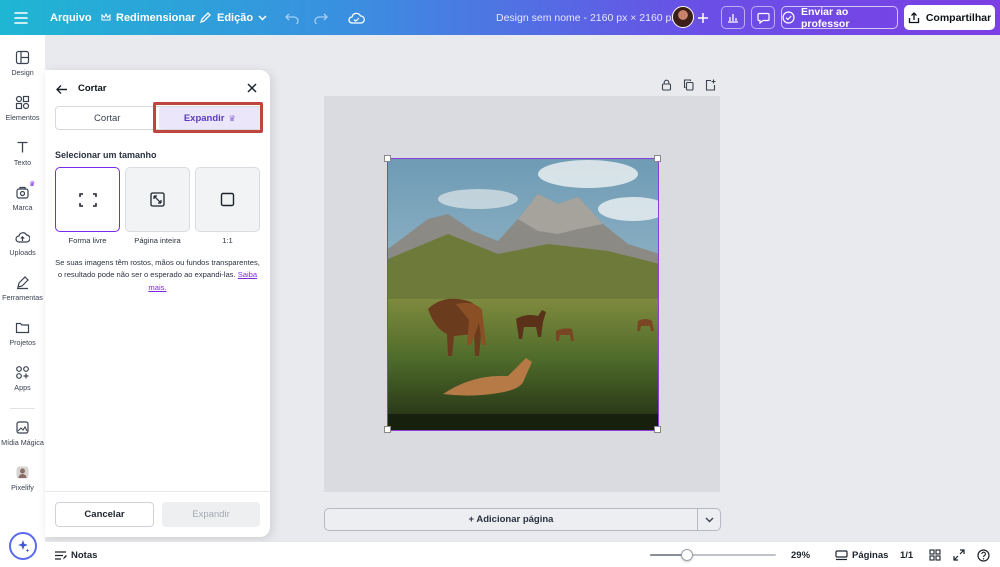  What do you see at coordinates (92, 88) in the screenshot?
I see `panel-title: Cortar` at bounding box center [92, 88].